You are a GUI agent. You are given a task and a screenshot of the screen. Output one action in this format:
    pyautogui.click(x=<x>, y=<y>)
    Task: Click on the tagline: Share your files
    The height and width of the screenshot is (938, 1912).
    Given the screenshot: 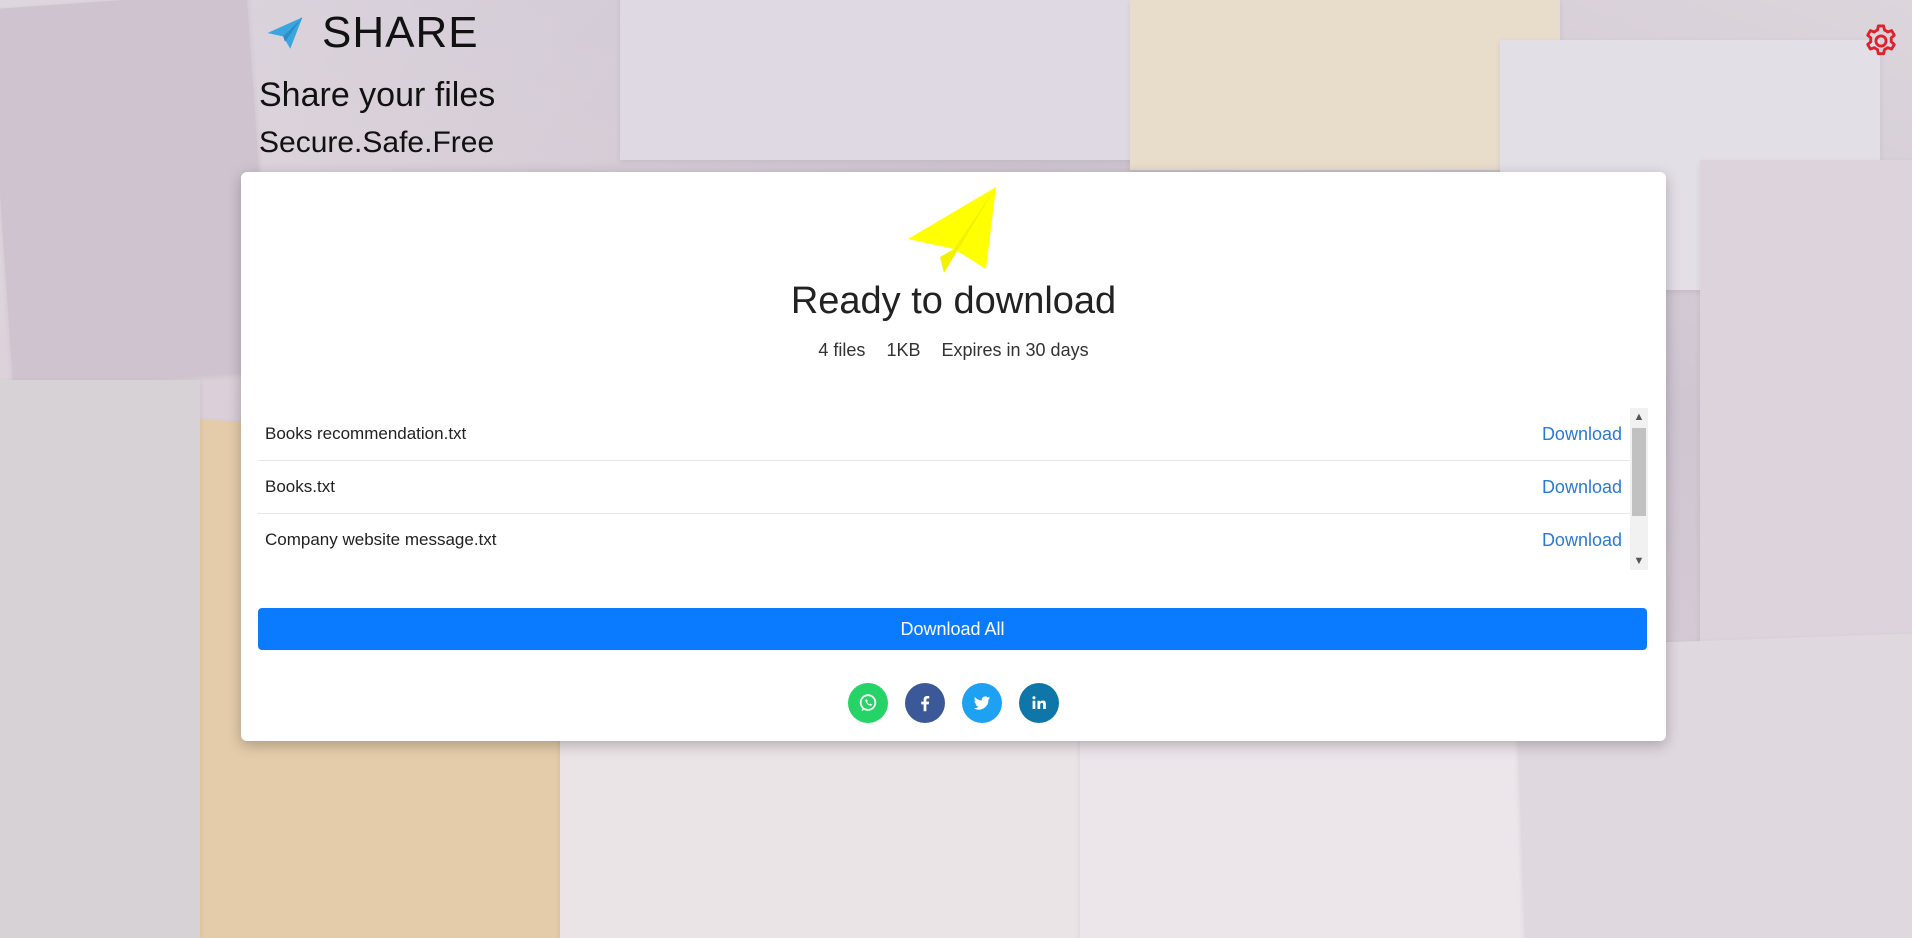 What is the action you would take?
    pyautogui.click(x=377, y=95)
    